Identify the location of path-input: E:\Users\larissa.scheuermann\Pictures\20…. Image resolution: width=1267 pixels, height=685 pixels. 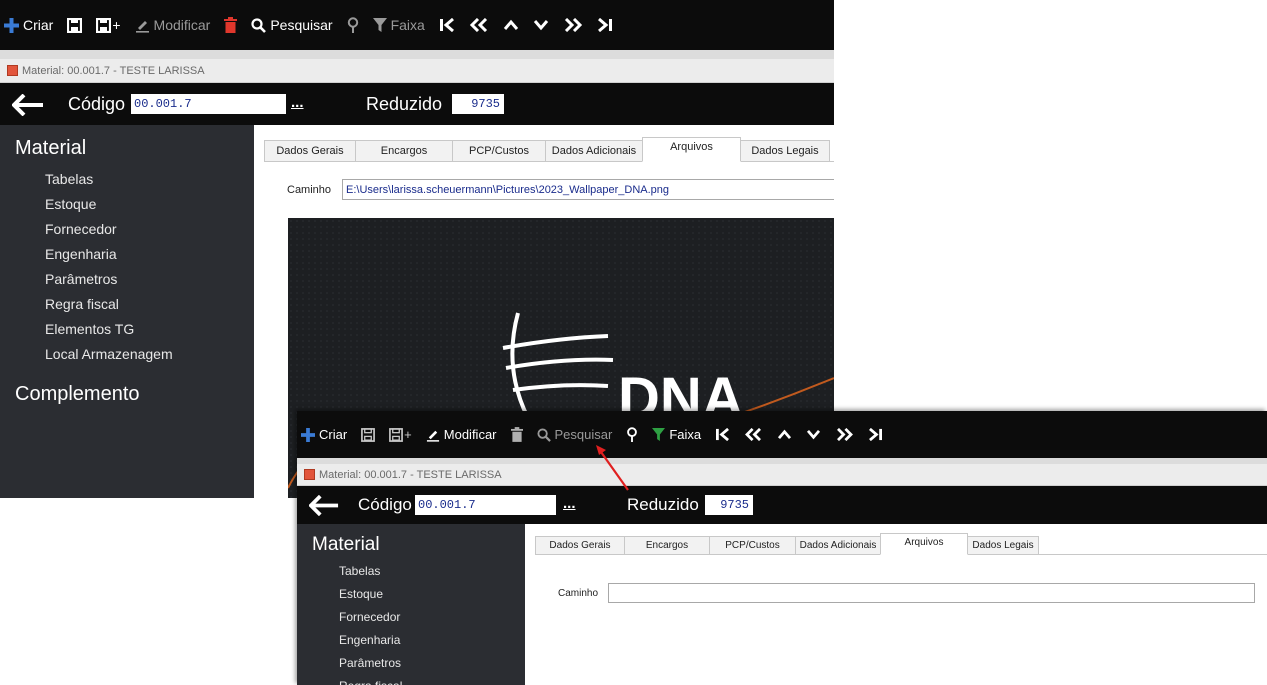
(588, 189).